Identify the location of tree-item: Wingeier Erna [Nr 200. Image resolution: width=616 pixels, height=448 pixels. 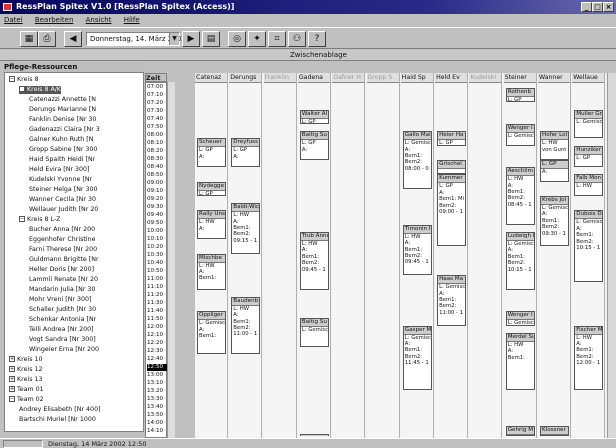
(64, 350).